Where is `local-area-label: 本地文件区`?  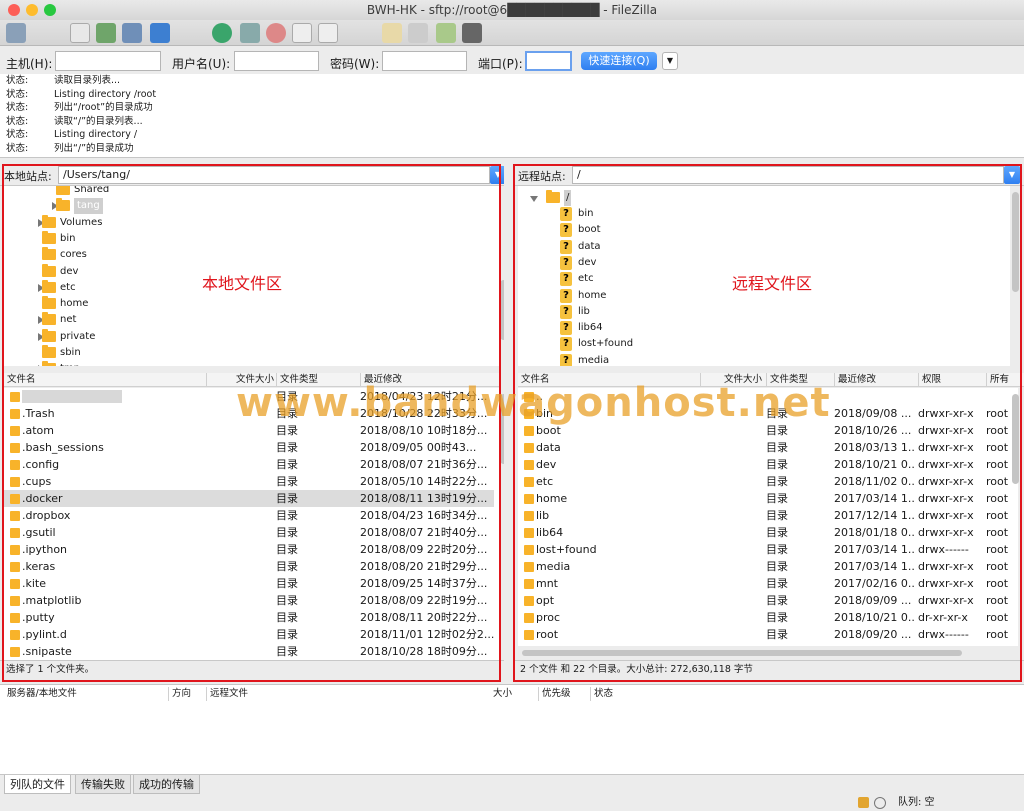 local-area-label: 本地文件区 is located at coordinates (242, 283).